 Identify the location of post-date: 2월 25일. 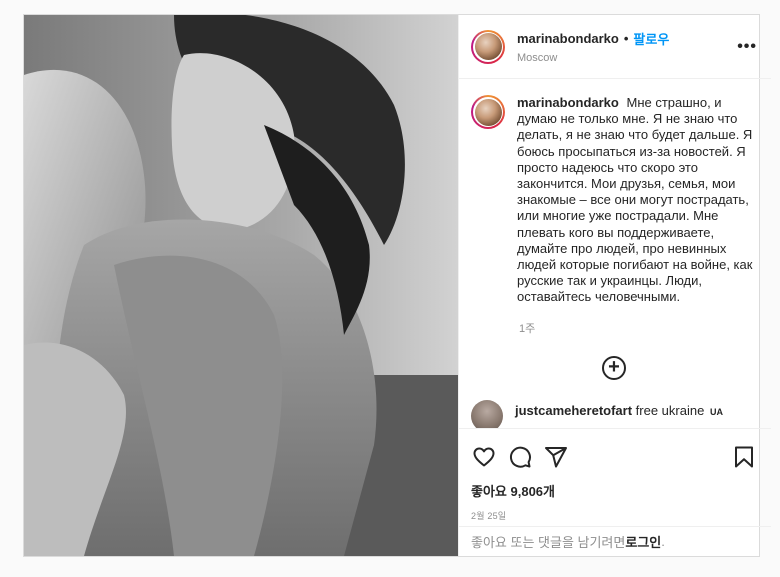
(614, 515).